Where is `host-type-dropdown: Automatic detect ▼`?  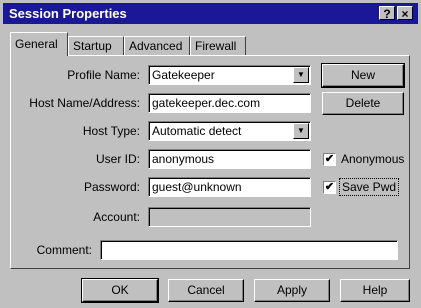
host-type-dropdown: Automatic detect ▼ is located at coordinates (229, 131).